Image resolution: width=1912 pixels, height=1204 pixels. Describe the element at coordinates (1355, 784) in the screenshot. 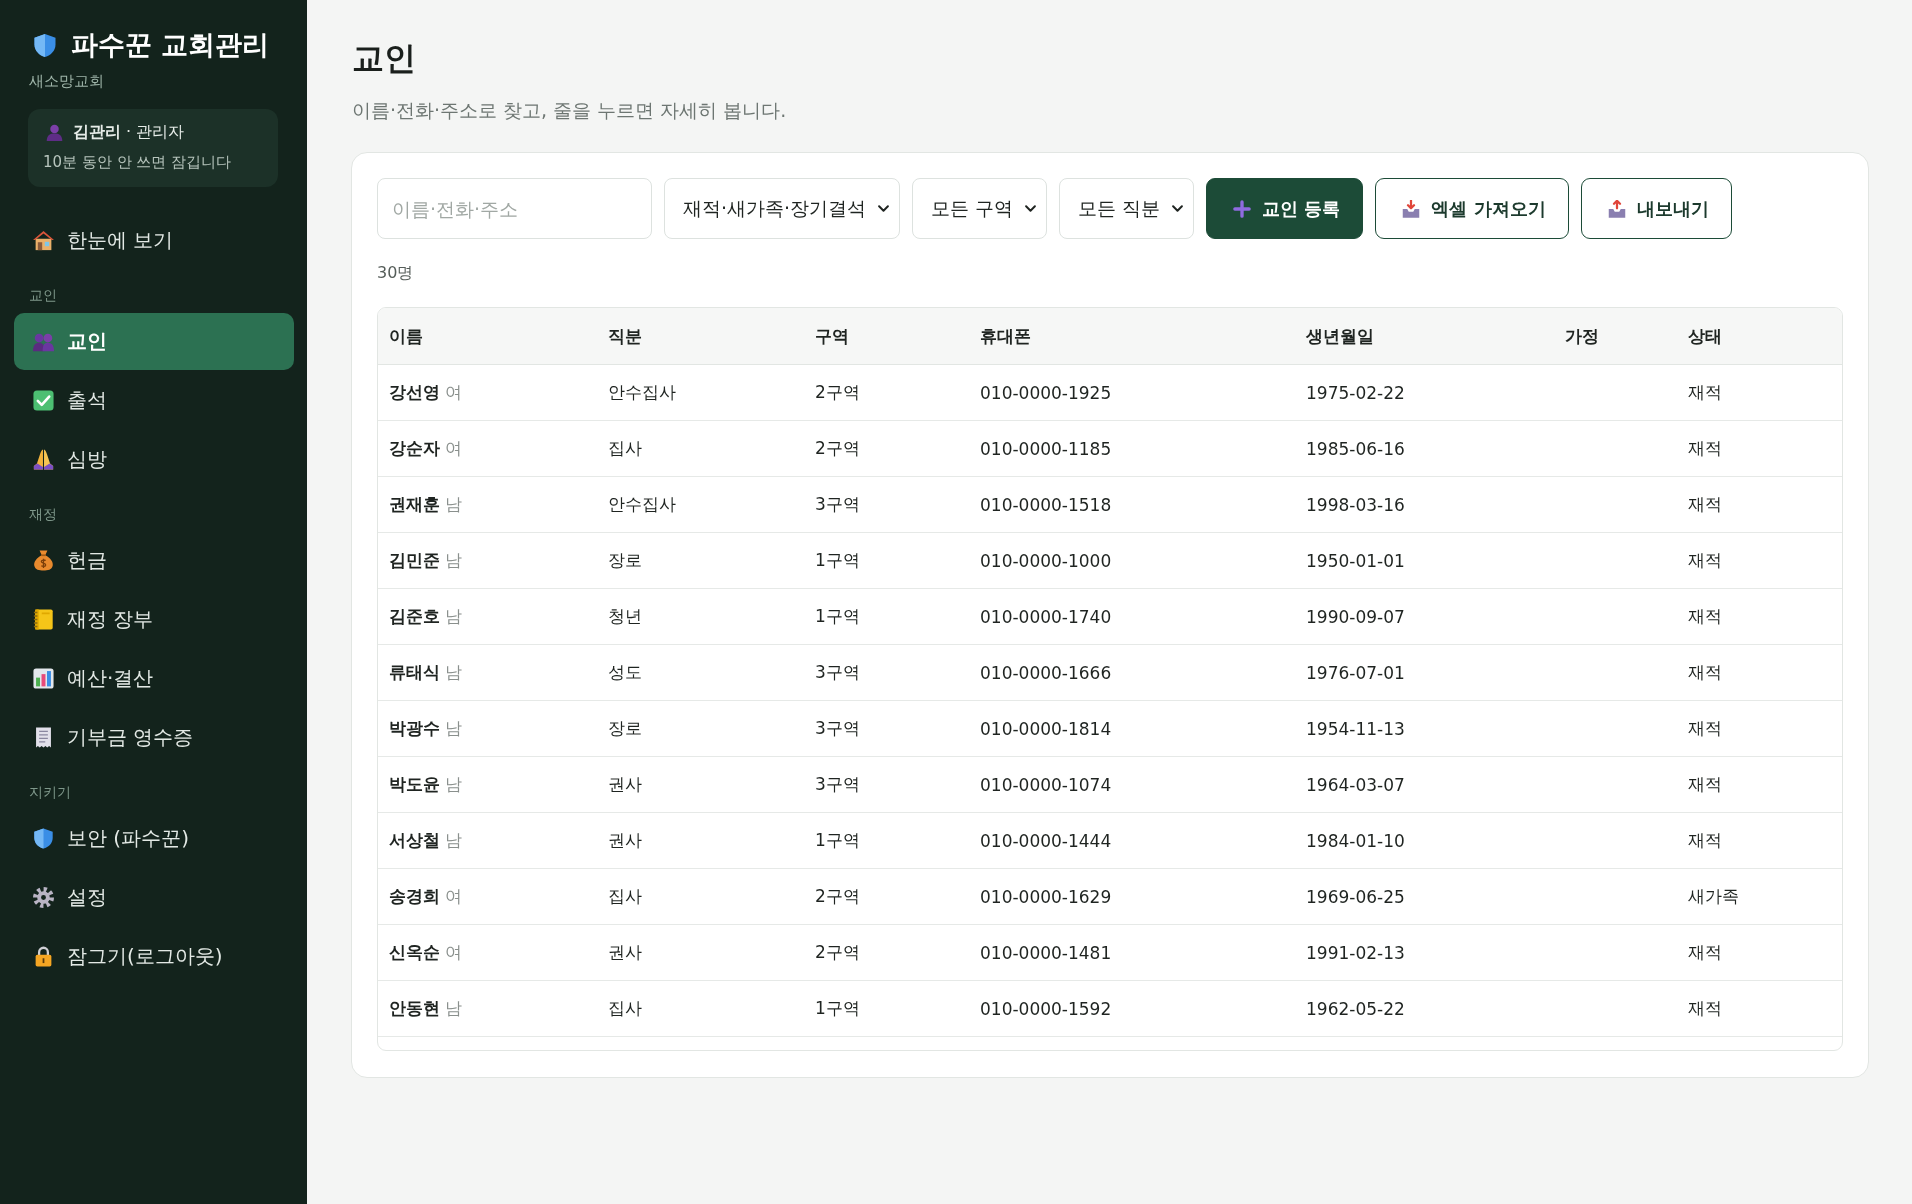

I see `birthdate-text: 1964-03-07` at that location.